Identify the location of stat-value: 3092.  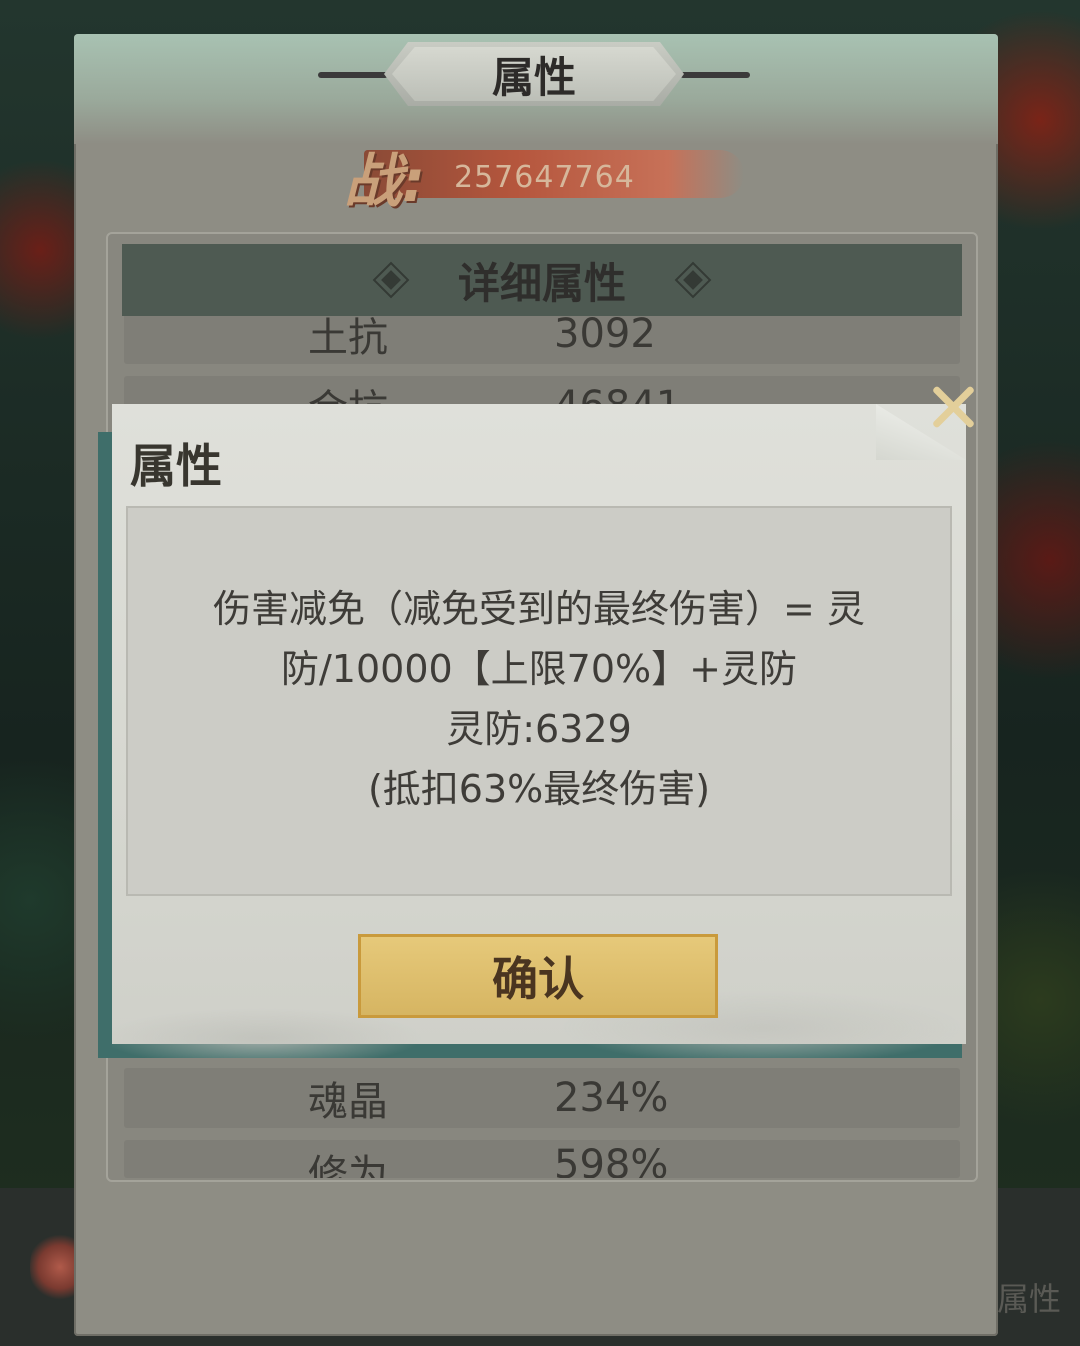
(605, 334).